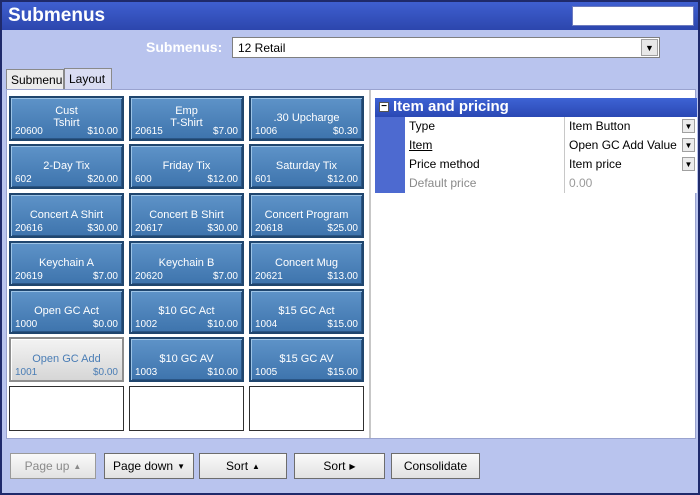 This screenshot has width=700, height=495. What do you see at coordinates (186, 118) in the screenshot?
I see `menu-button: Emp T-Shirt 20615 $7.00` at bounding box center [186, 118].